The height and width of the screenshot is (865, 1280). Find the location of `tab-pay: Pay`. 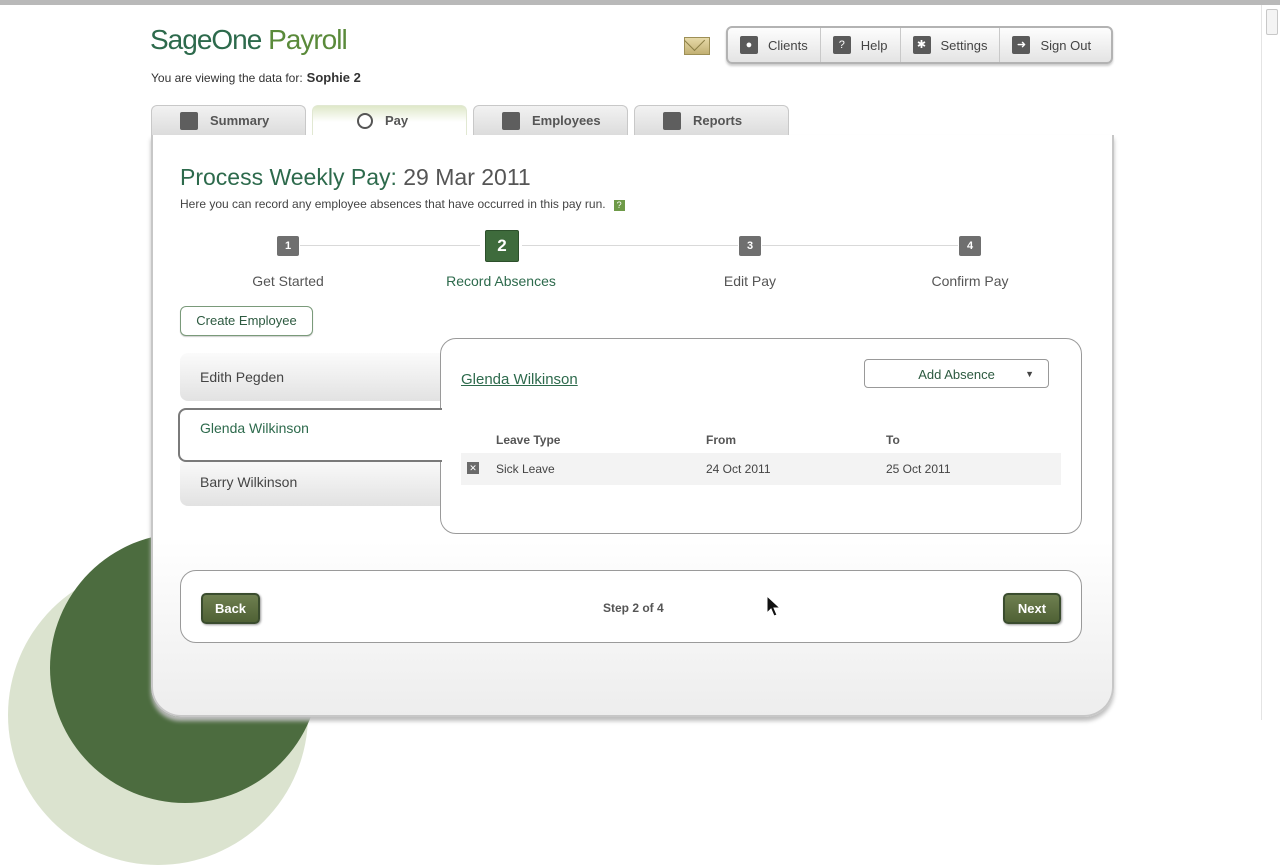

tab-pay: Pay is located at coordinates (389, 120).